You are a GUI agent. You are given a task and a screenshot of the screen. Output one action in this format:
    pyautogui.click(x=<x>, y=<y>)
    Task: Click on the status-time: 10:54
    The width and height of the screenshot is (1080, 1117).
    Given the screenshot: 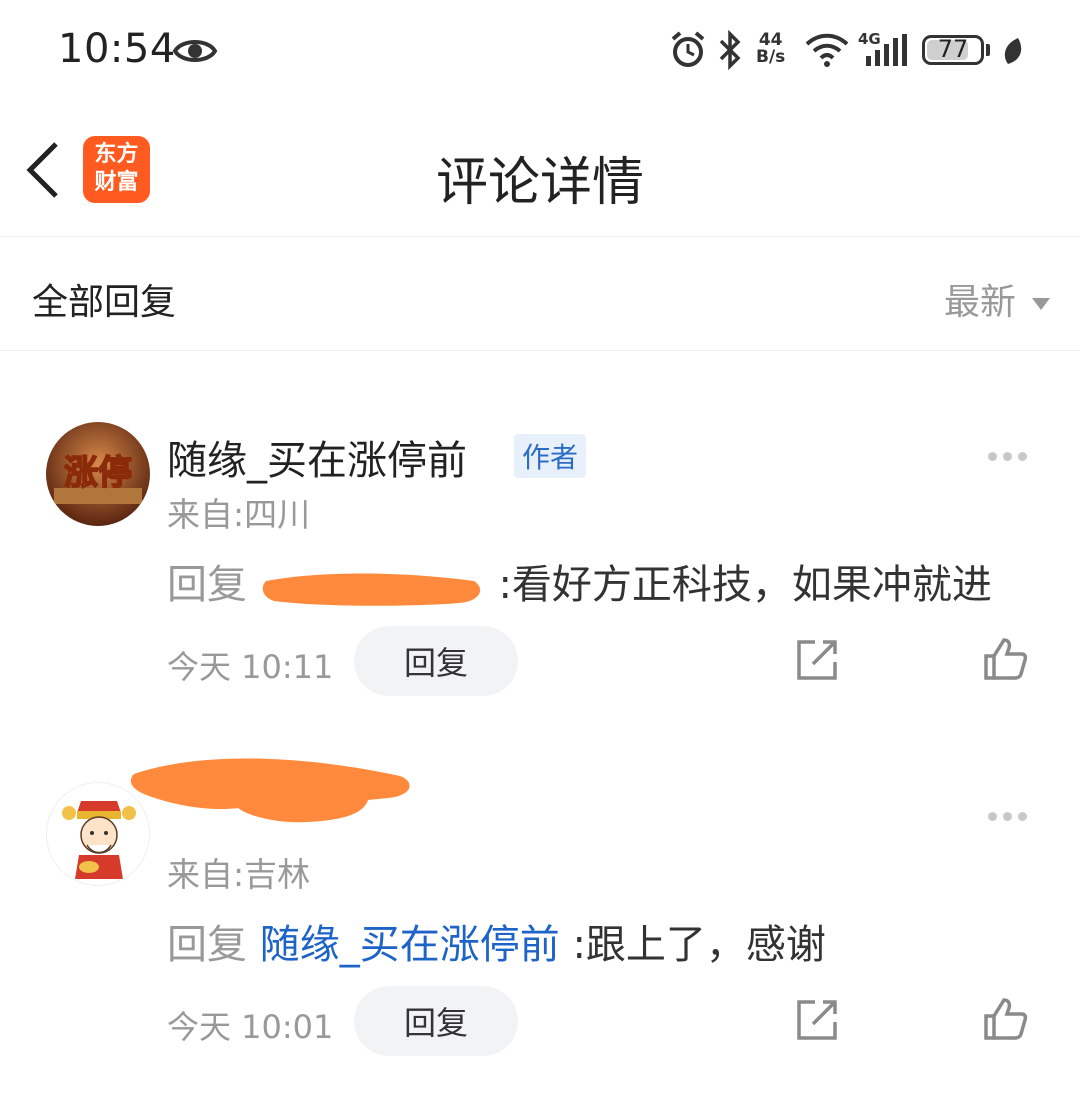 What is the action you would take?
    pyautogui.click(x=117, y=49)
    